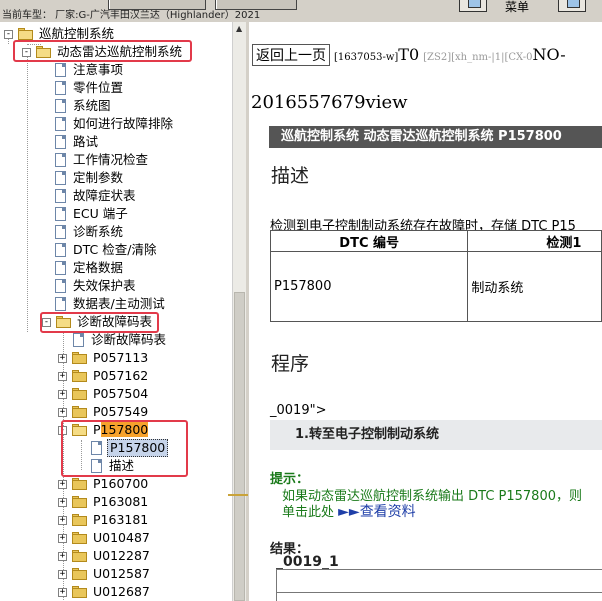 The width and height of the screenshot is (602, 601). I want to click on tree-item-symptom-table: 故障症状表, so click(96, 196).